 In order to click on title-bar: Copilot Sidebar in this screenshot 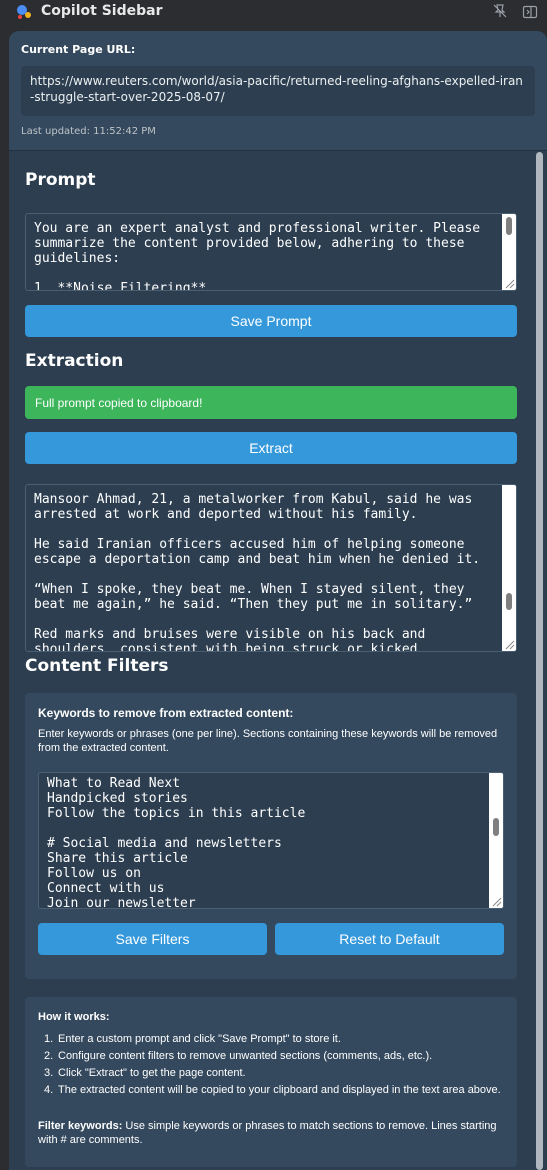, I will do `click(273, 12)`.